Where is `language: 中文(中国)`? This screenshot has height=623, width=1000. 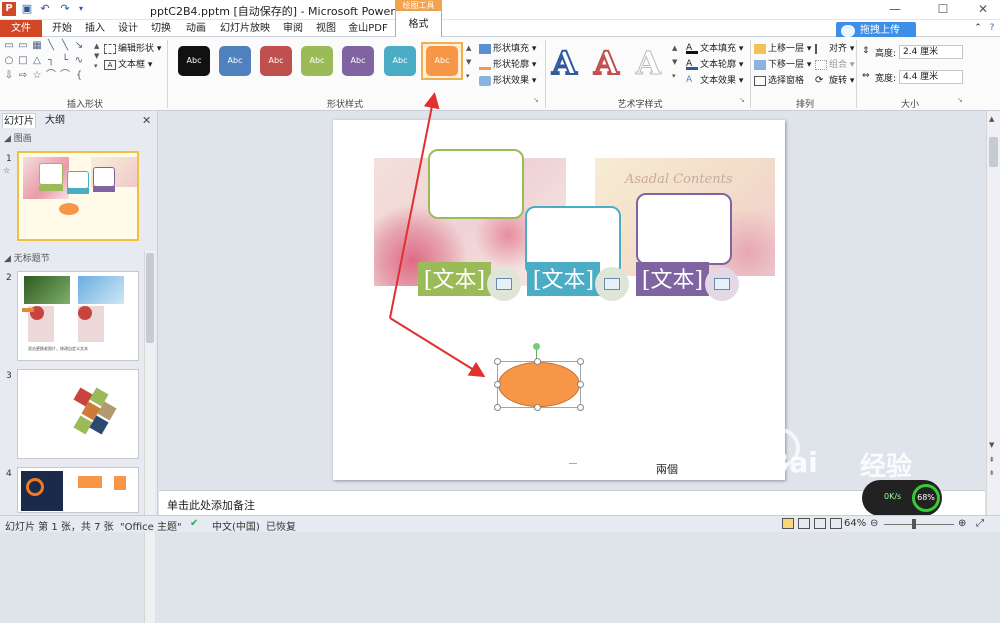
language: 中文(中国) is located at coordinates (236, 525).